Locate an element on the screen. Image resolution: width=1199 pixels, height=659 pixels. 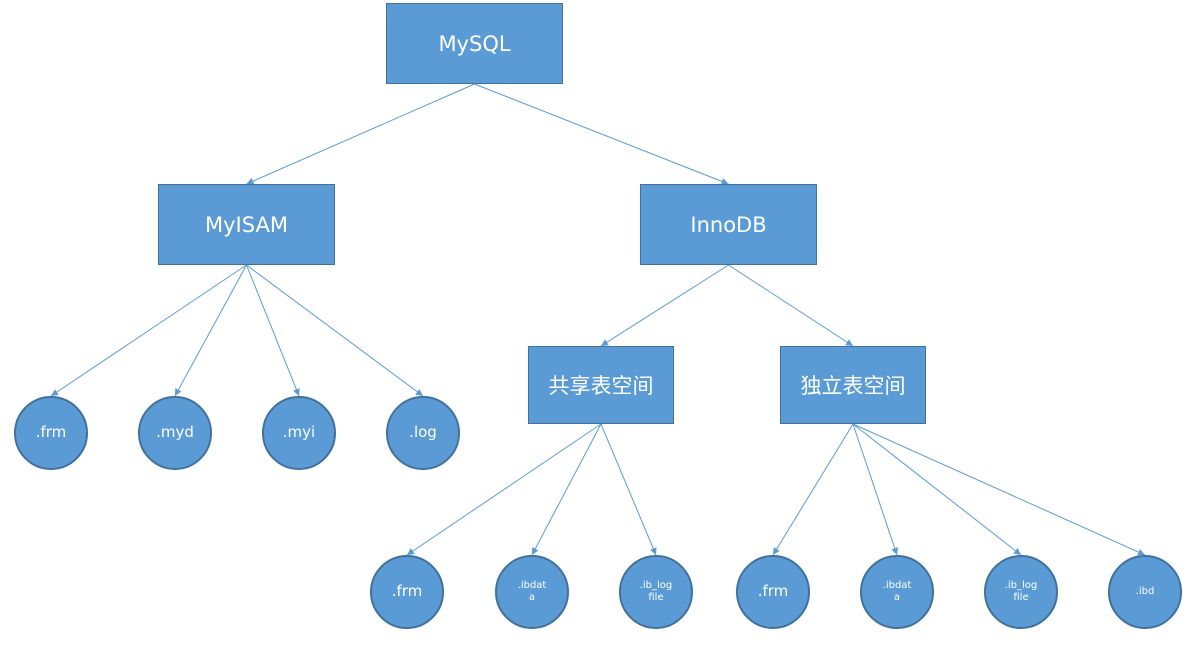
arrowhead-shared_tablespace-to-shared_frm is located at coordinates (411, 551).